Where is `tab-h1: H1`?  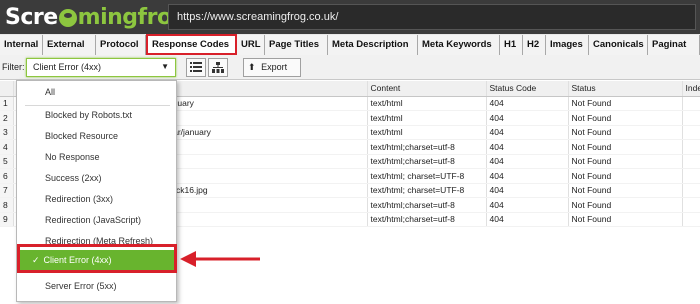
tab-h1: H1 is located at coordinates (511, 45).